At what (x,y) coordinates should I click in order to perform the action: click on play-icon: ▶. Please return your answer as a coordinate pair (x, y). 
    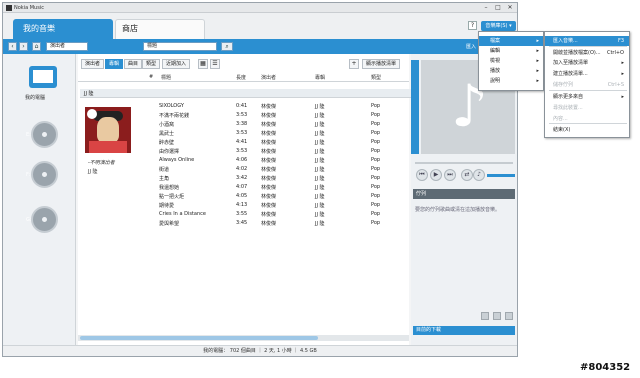
    Looking at the image, I should click on (436, 175).